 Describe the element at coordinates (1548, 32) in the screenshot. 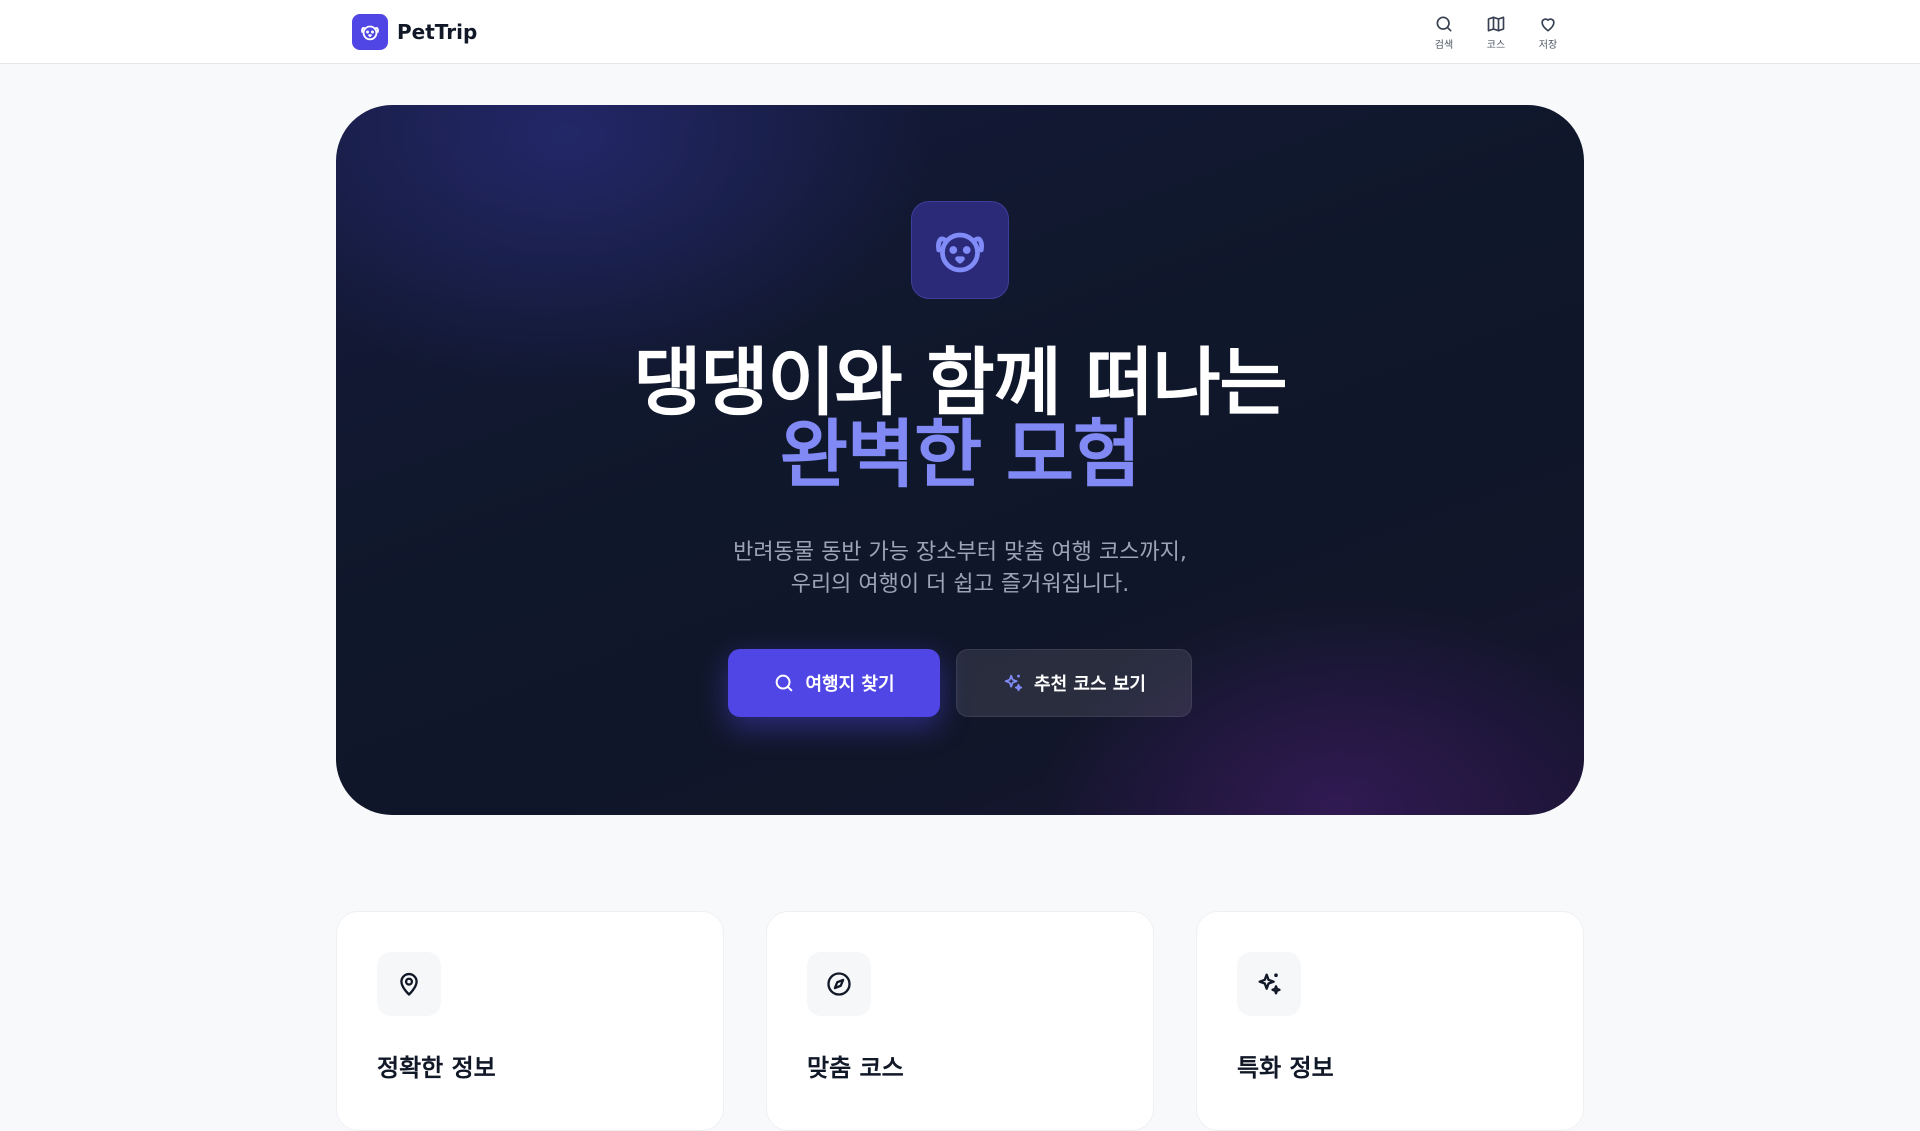

I see `nav-saved: 저장` at that location.